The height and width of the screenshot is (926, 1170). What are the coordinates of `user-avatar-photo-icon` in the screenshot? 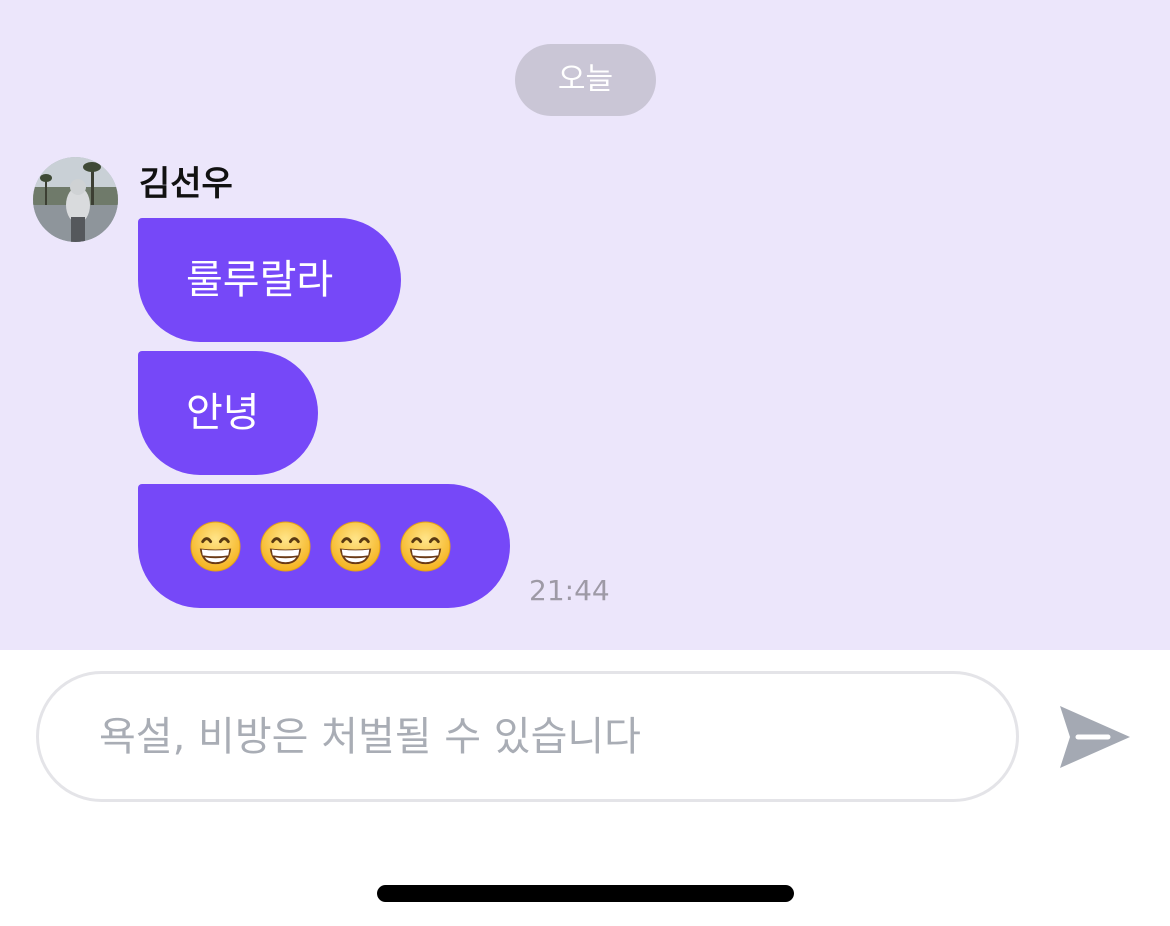 It's located at (75, 199).